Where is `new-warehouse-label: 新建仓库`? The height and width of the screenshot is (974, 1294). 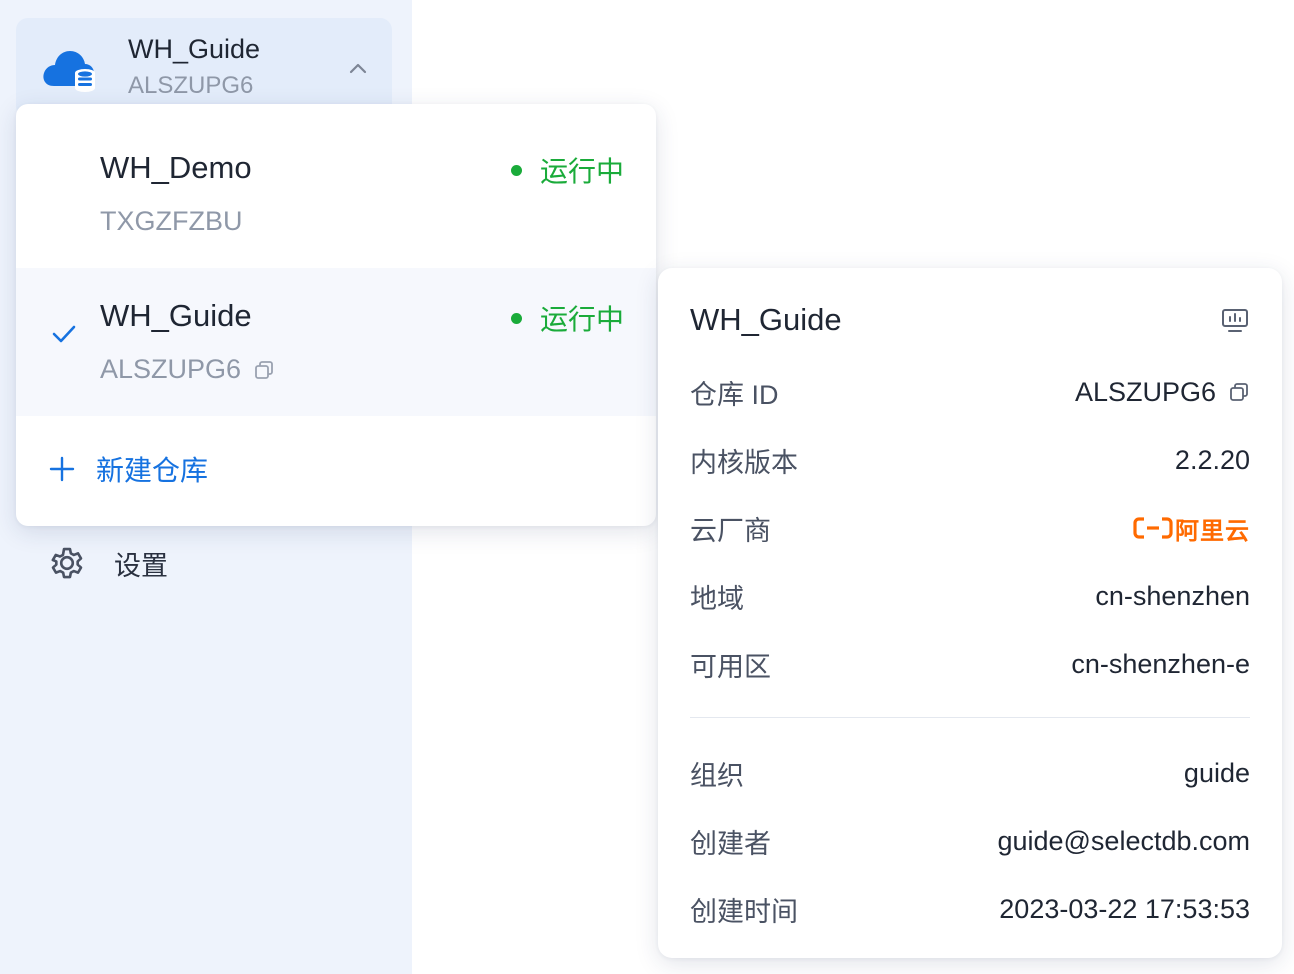 new-warehouse-label: 新建仓库 is located at coordinates (152, 470).